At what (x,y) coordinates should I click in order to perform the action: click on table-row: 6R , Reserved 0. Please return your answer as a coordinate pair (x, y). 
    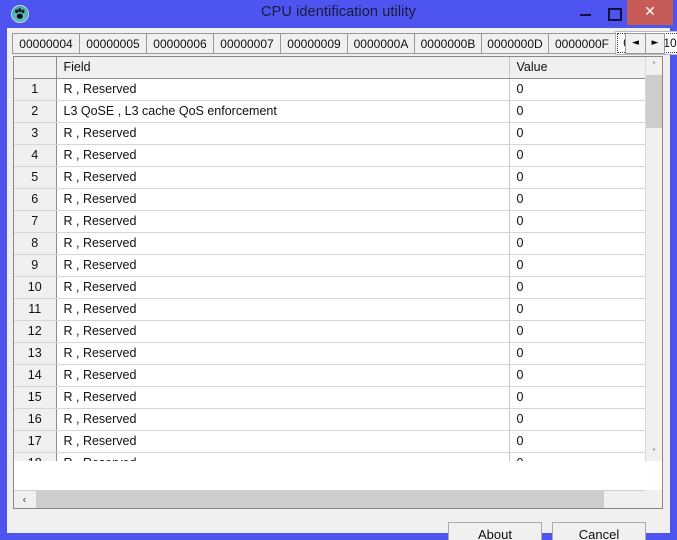
    Looking at the image, I should click on (329, 199).